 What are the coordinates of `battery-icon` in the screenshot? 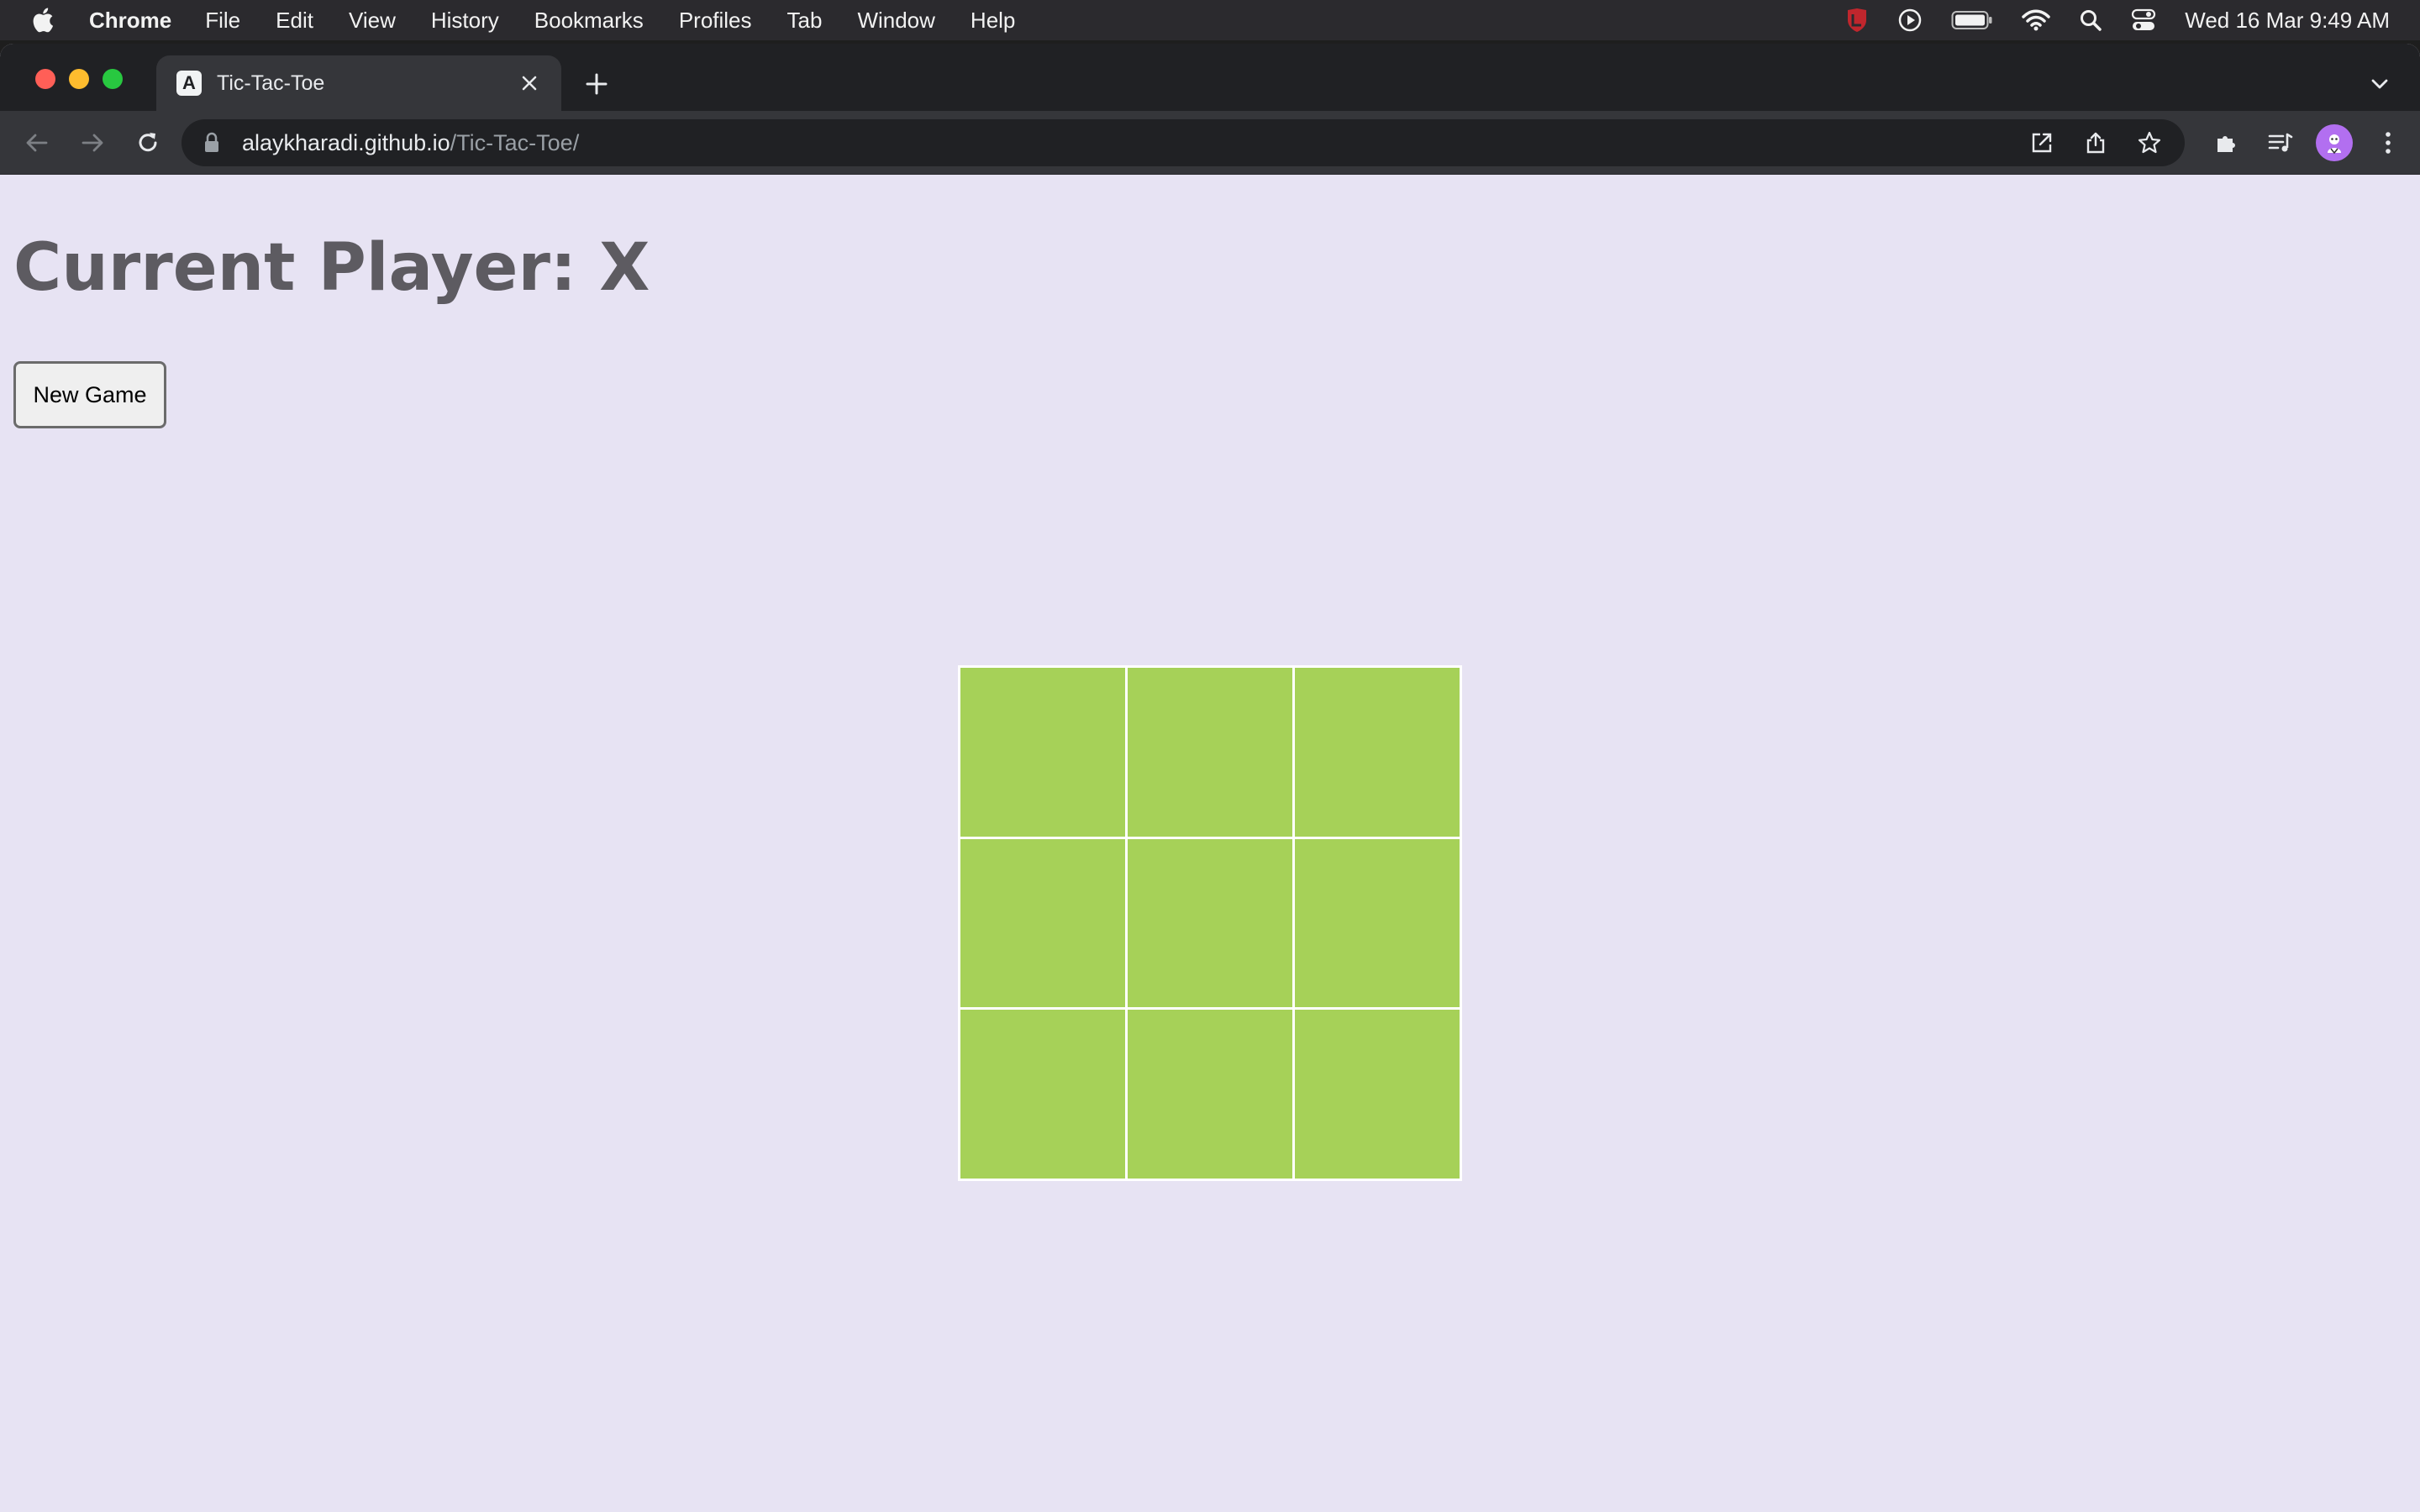 It's located at (1972, 20).